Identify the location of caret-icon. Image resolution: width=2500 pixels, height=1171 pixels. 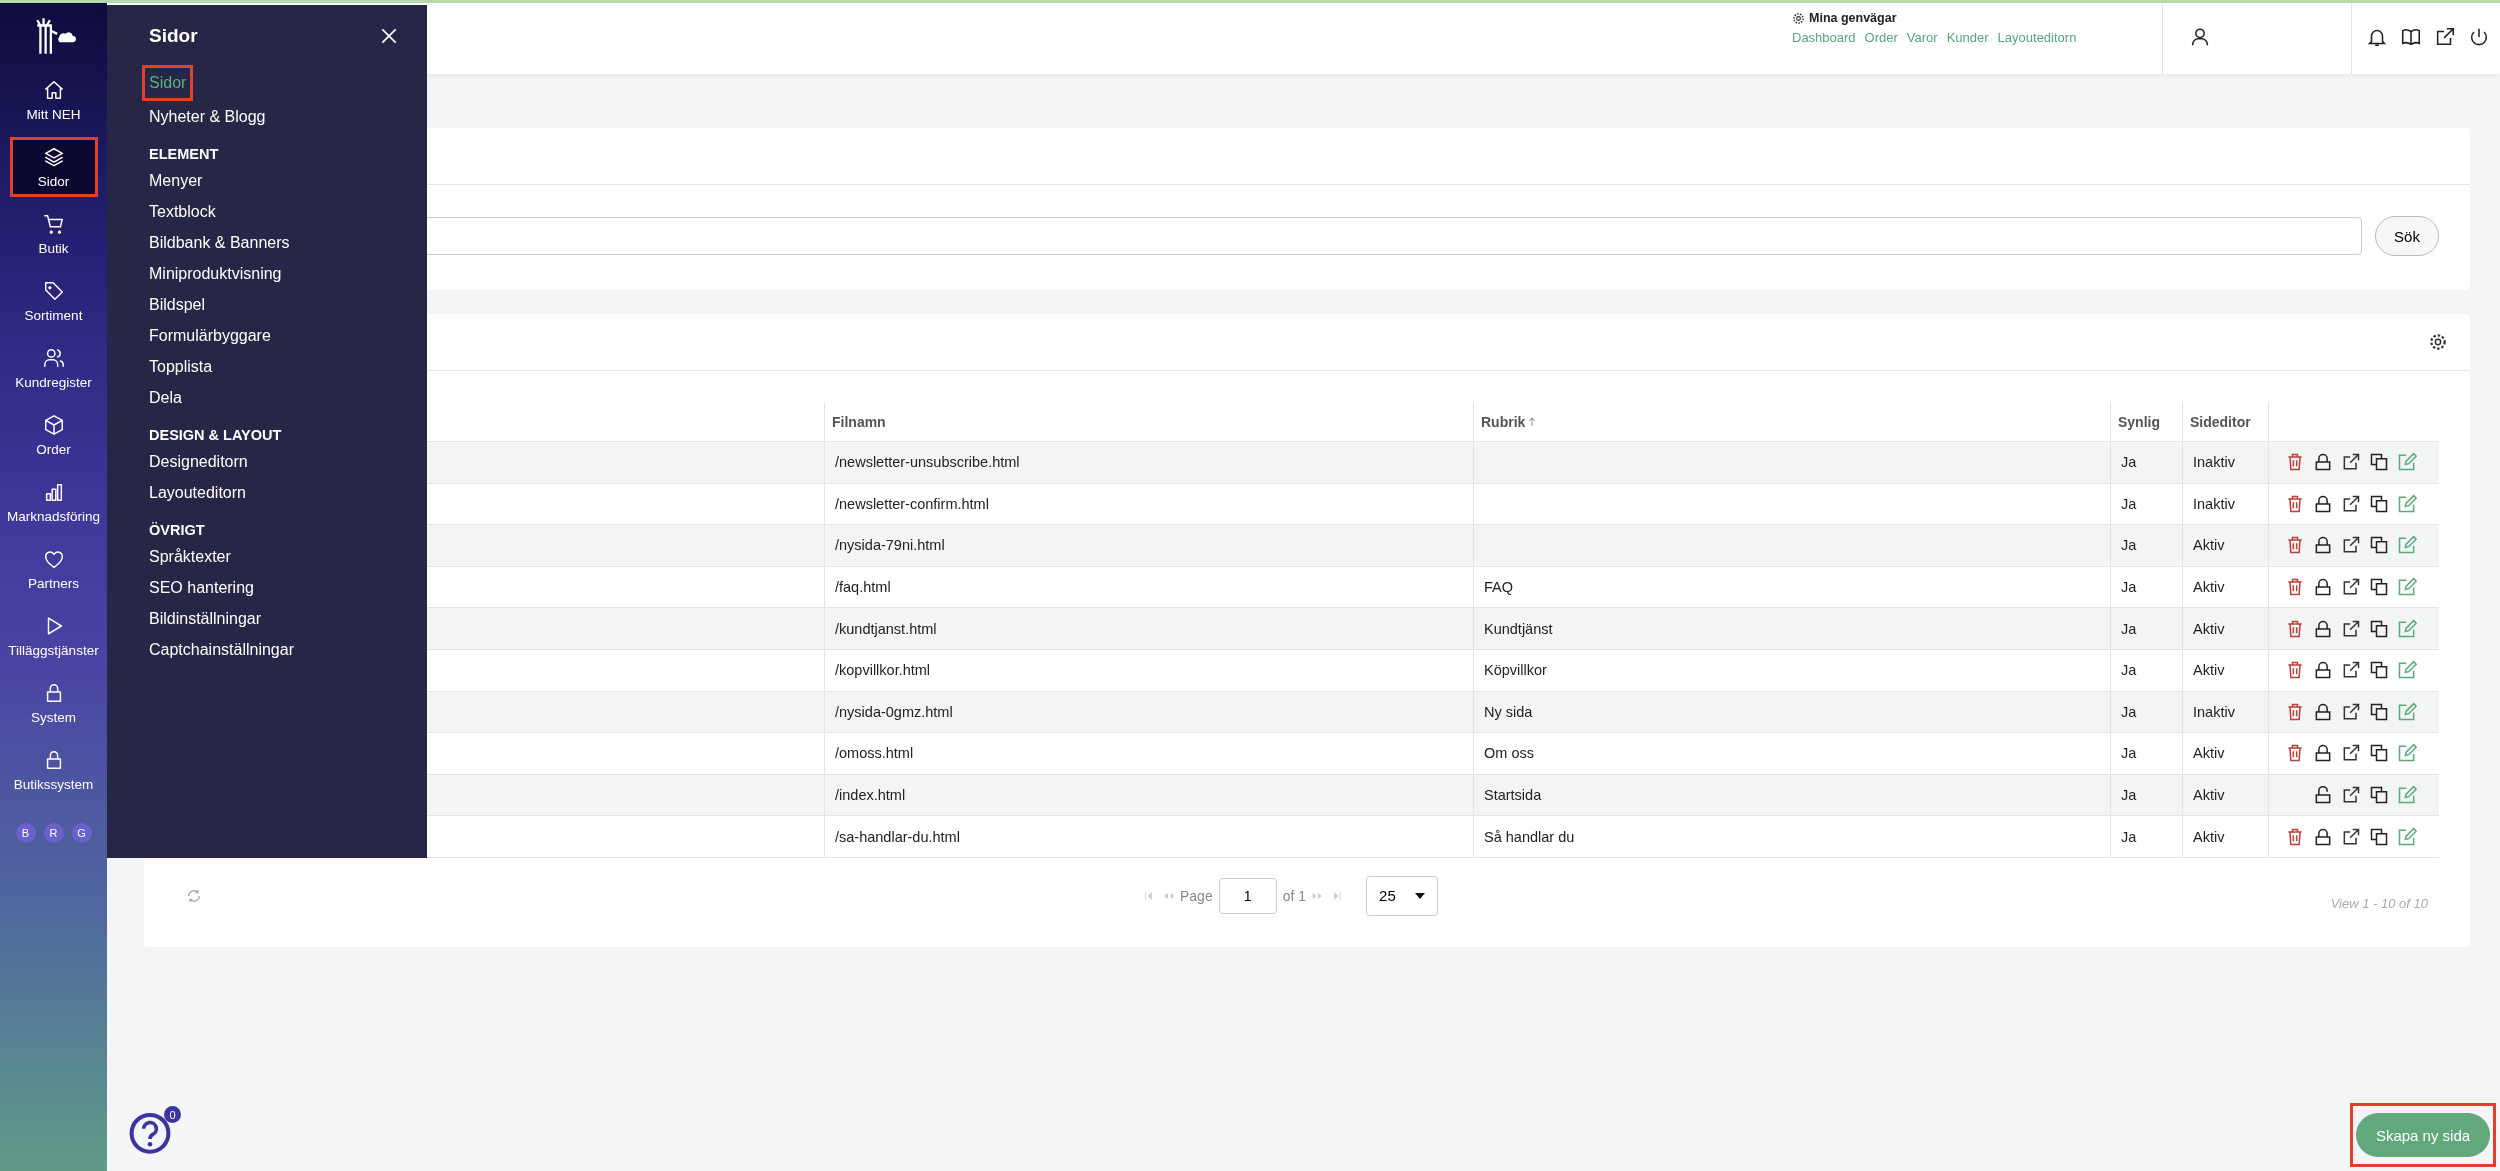
(1420, 895).